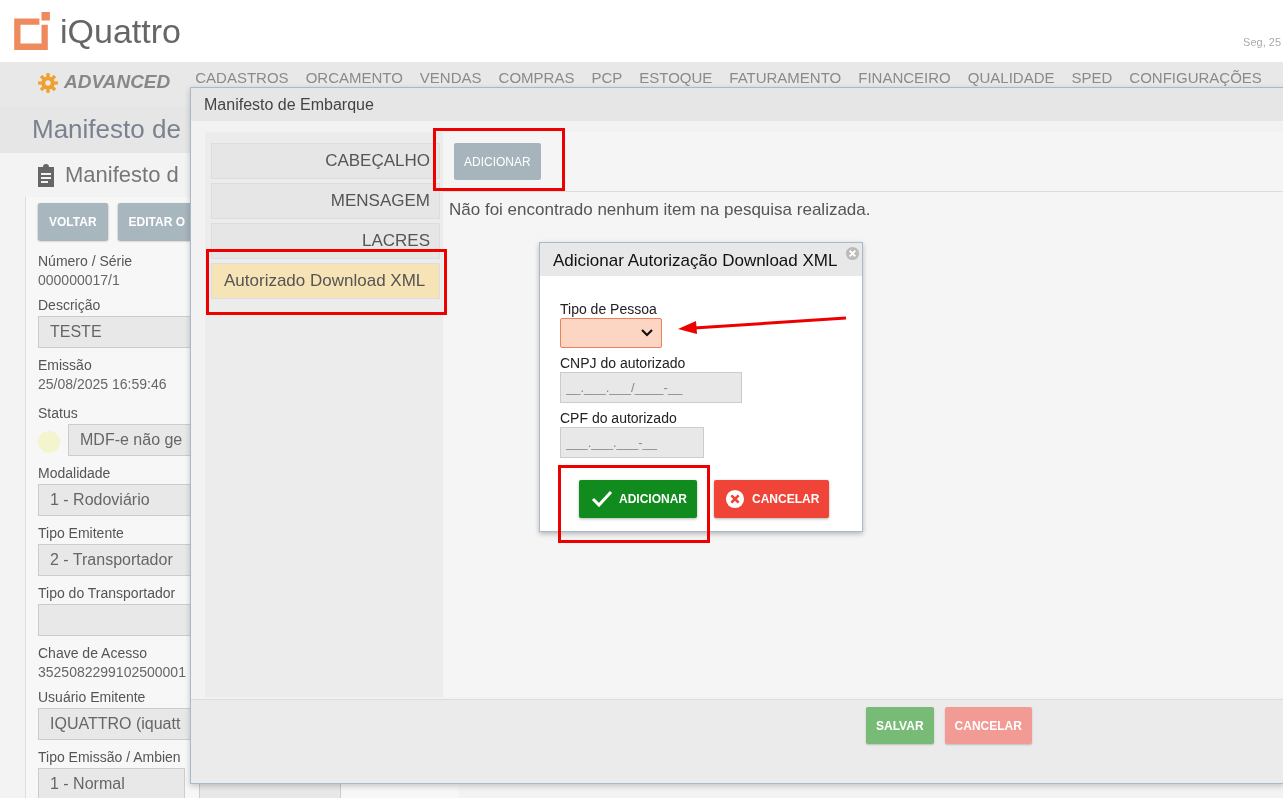 The width and height of the screenshot is (1283, 798). I want to click on input-field: __.___.___/____-__, so click(651, 387).